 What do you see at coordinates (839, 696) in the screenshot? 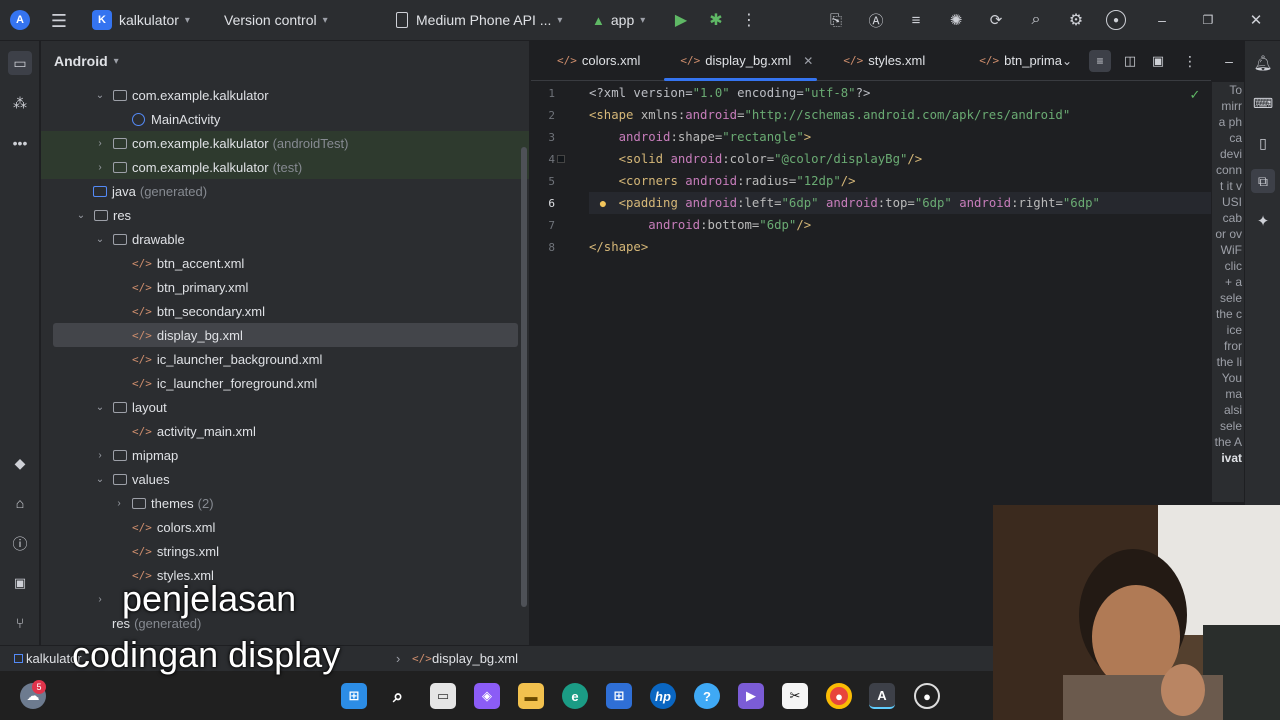
I see `chrome-icon: ●` at bounding box center [839, 696].